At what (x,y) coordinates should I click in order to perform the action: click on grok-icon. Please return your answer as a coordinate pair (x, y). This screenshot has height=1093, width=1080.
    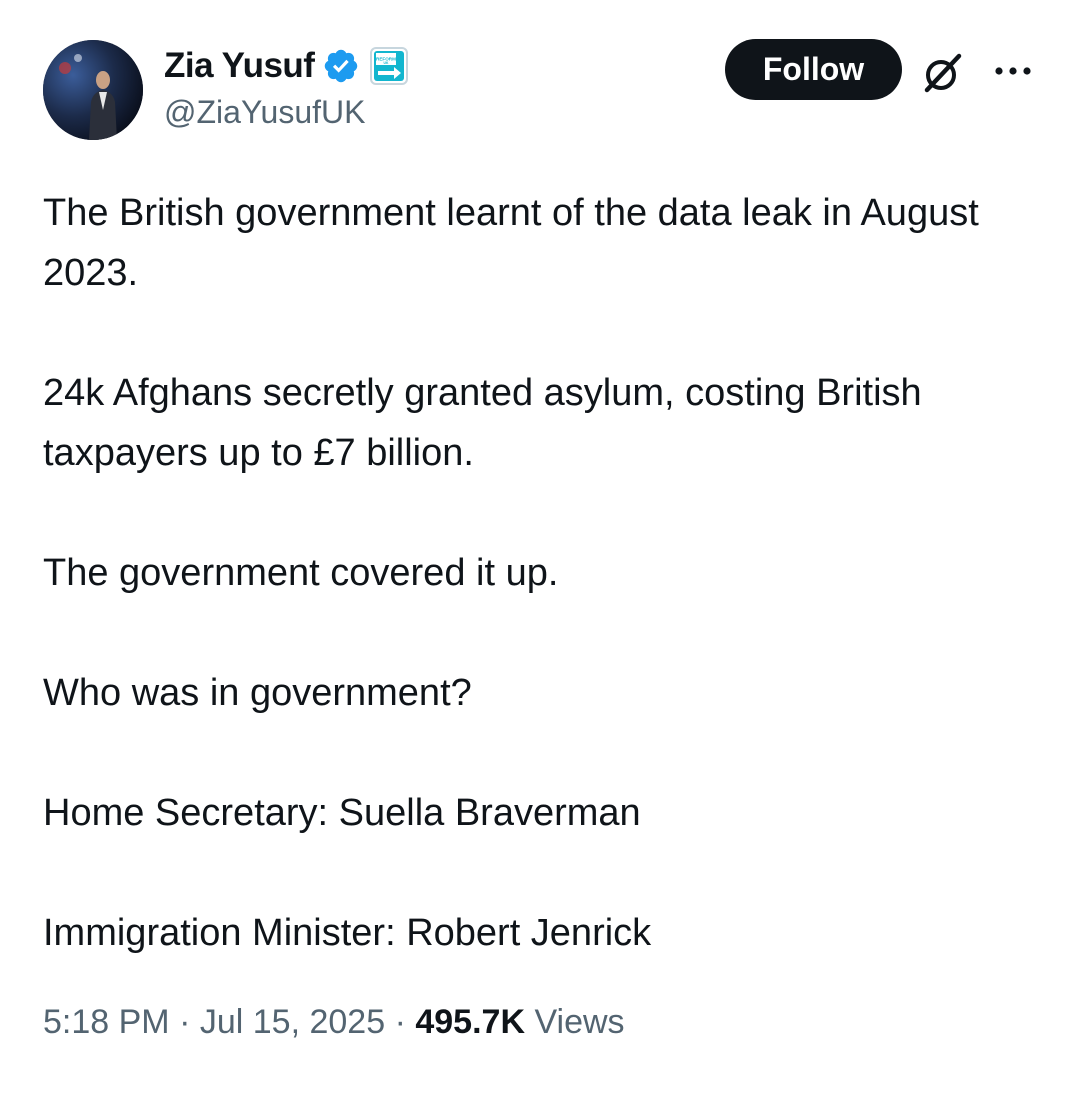
    Looking at the image, I should click on (942, 73).